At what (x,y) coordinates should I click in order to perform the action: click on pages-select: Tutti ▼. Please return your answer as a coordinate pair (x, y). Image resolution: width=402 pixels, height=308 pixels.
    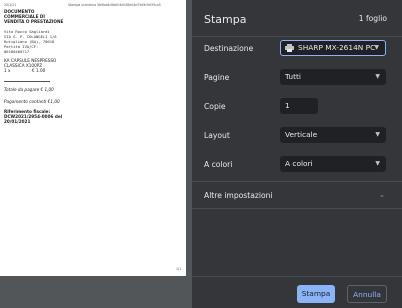
    Looking at the image, I should click on (333, 77).